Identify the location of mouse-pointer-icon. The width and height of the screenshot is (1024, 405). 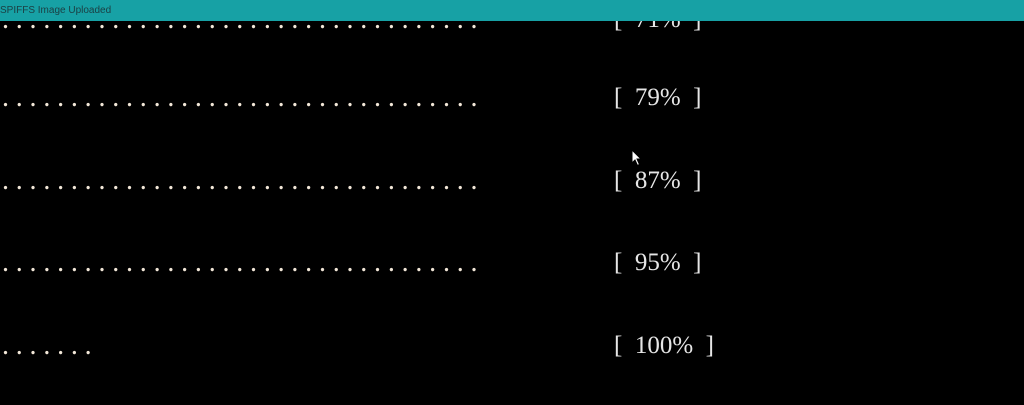
(637, 158).